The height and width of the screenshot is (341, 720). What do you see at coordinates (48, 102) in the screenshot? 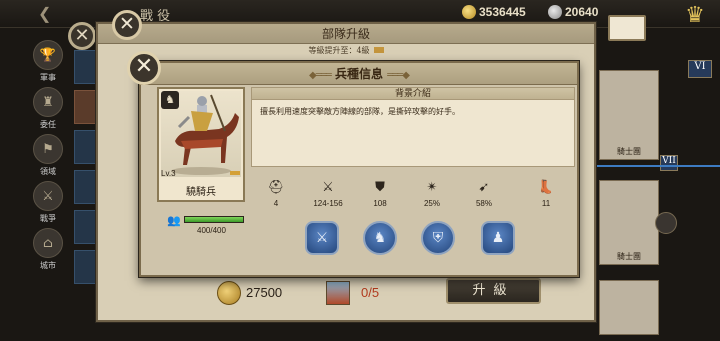
I see `commission-icon: ♜` at bounding box center [48, 102].